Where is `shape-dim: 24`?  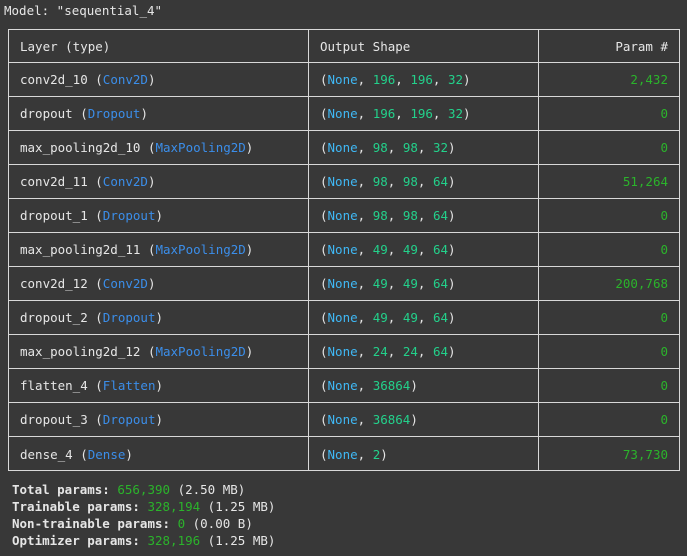
shape-dim: 24 is located at coordinates (410, 351).